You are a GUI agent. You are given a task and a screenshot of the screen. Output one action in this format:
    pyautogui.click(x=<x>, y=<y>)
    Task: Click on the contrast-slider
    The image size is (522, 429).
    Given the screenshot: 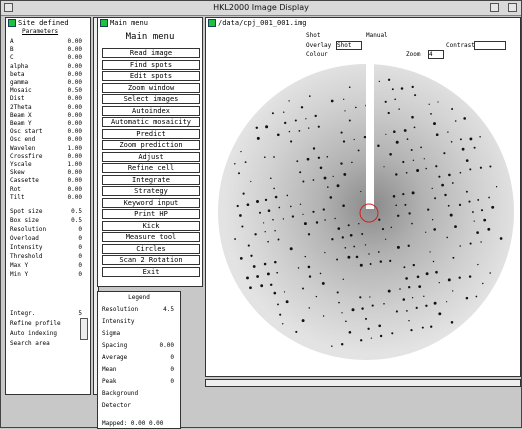 What is the action you would take?
    pyautogui.click(x=490, y=45)
    